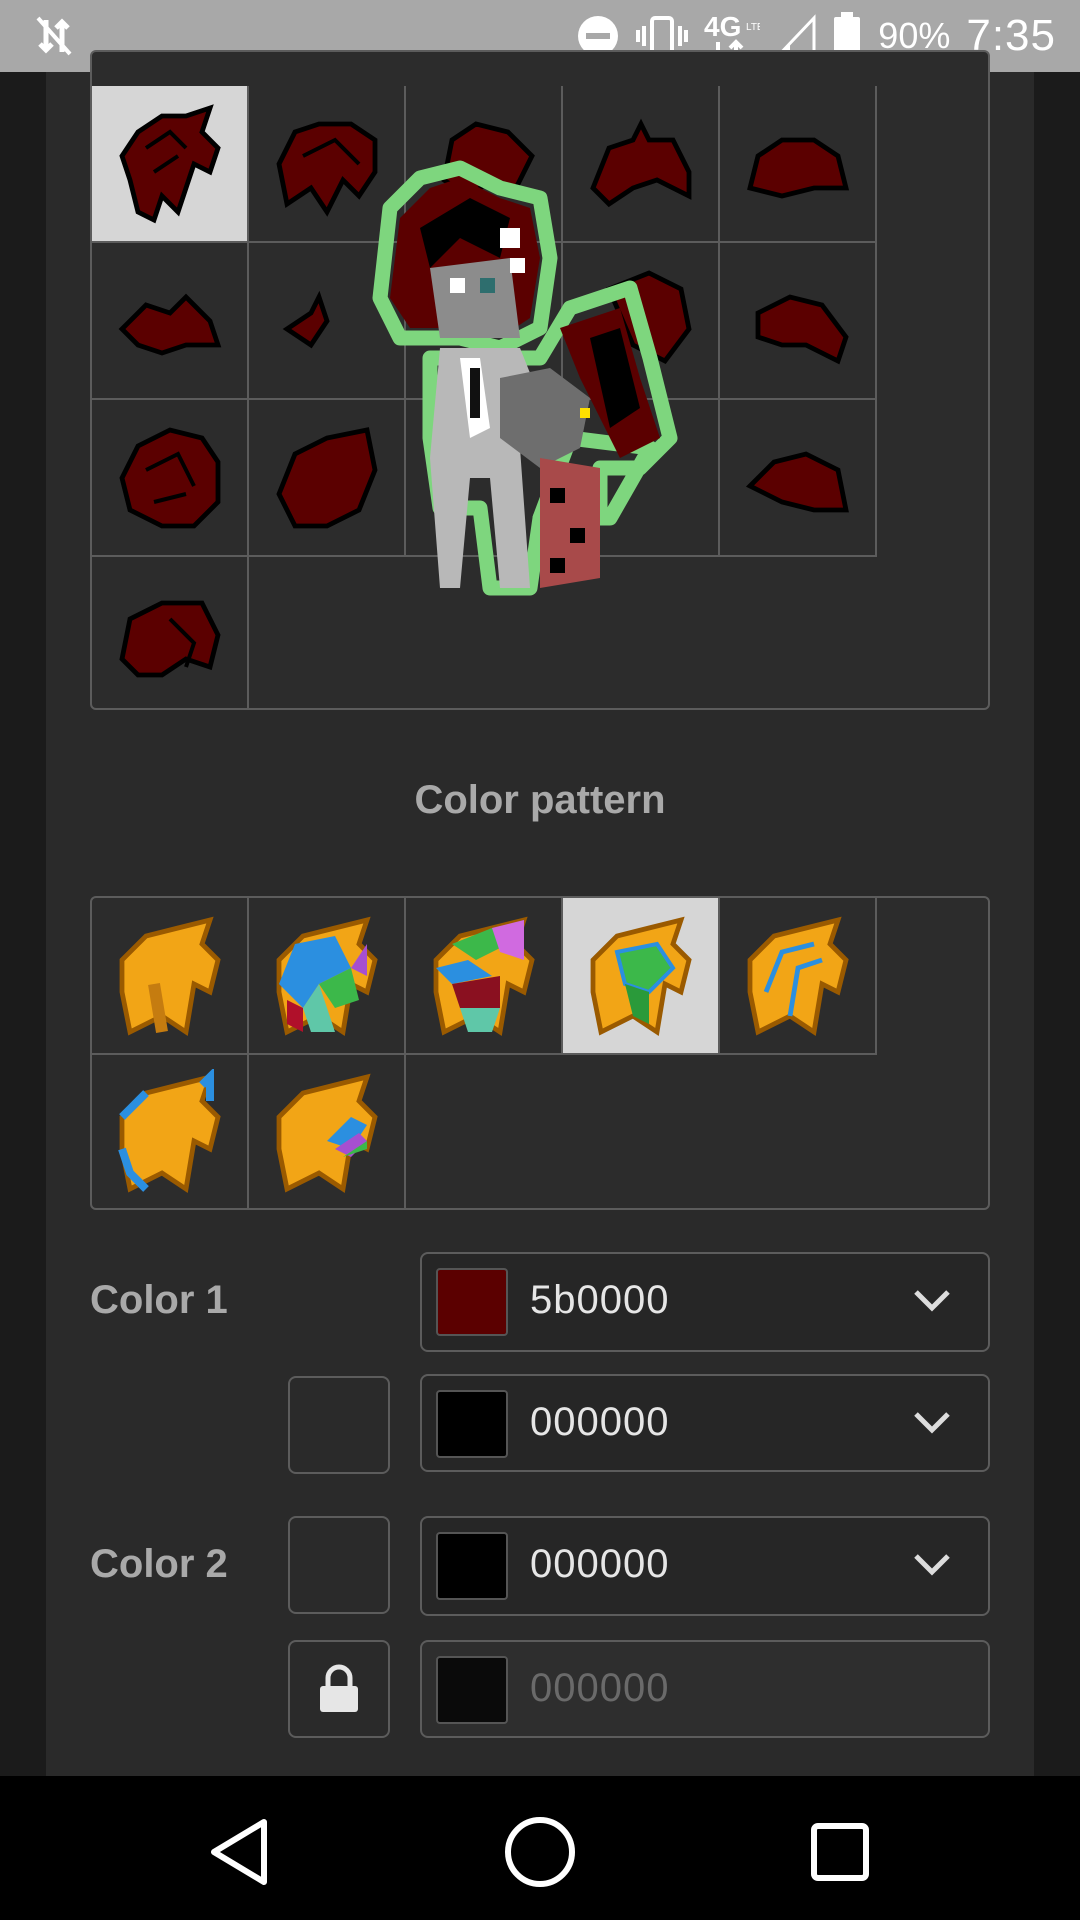 This screenshot has height=1920, width=1080. I want to click on svg-text: 4G, so click(722, 26).